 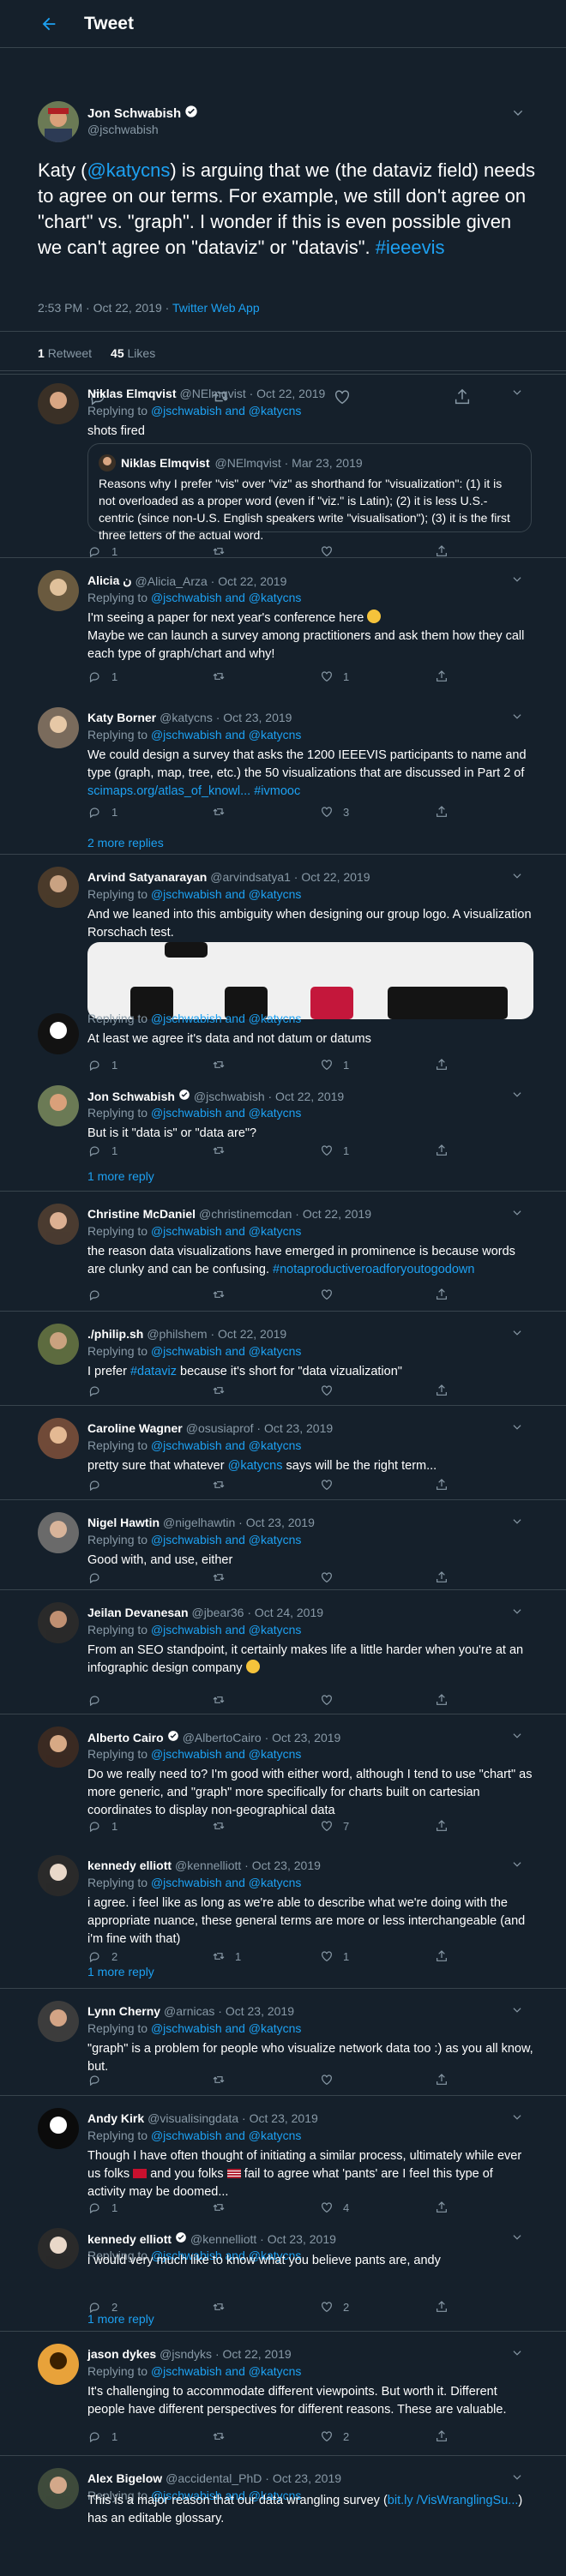 What do you see at coordinates (125, 843) in the screenshot?
I see `show-more-replies-link: 2 more replies` at bounding box center [125, 843].